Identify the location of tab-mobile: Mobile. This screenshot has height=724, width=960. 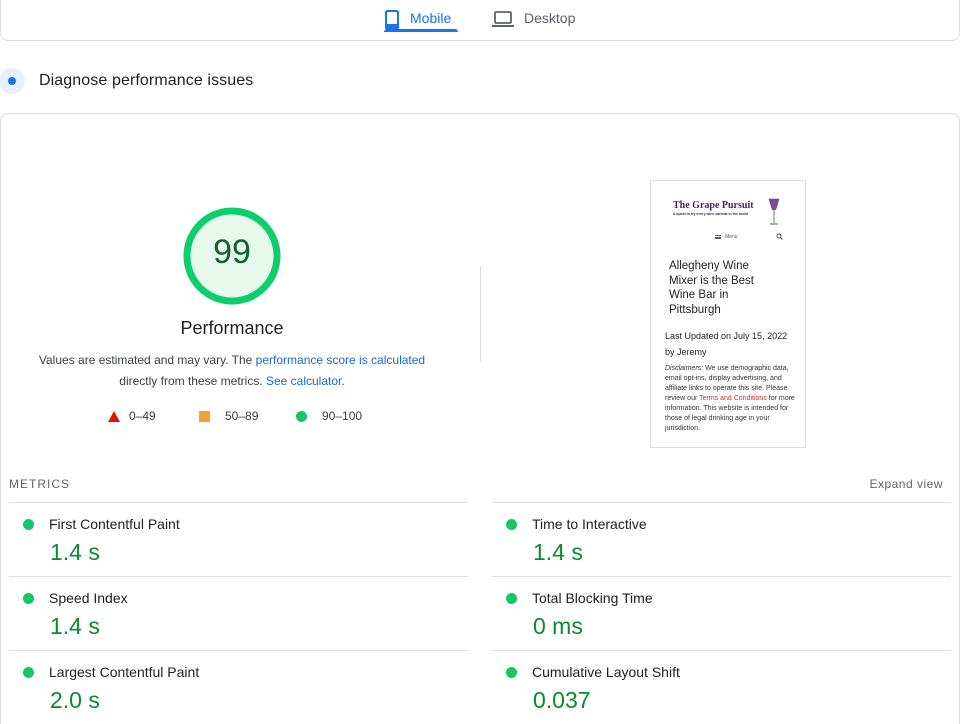
(421, 21).